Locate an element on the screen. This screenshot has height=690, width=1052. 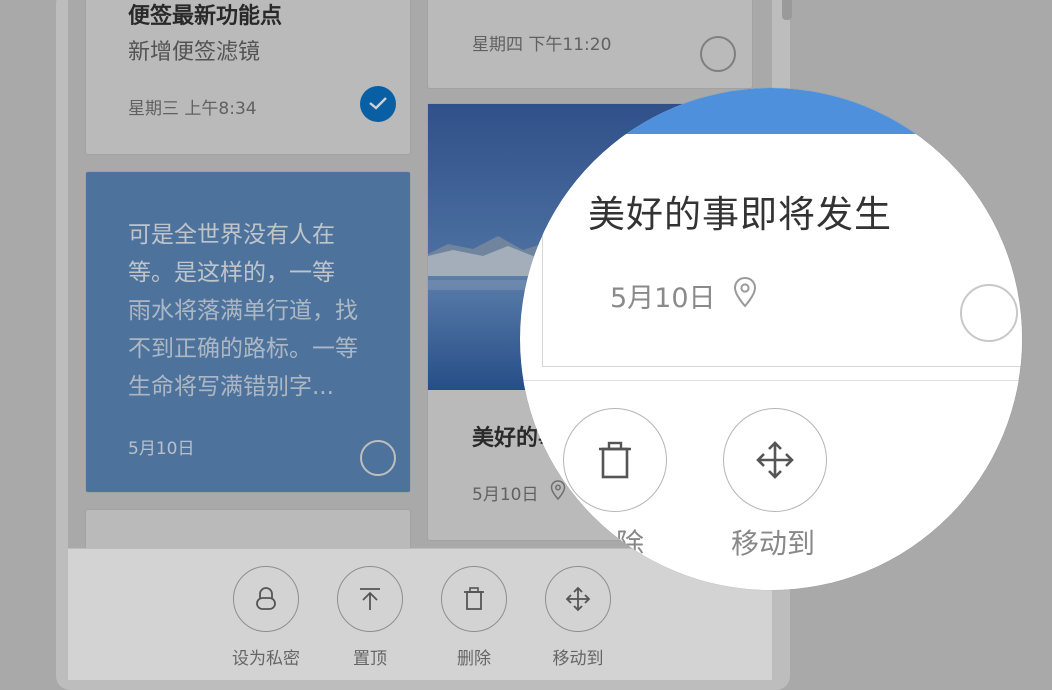
location-pin-icon is located at coordinates (745, 292).